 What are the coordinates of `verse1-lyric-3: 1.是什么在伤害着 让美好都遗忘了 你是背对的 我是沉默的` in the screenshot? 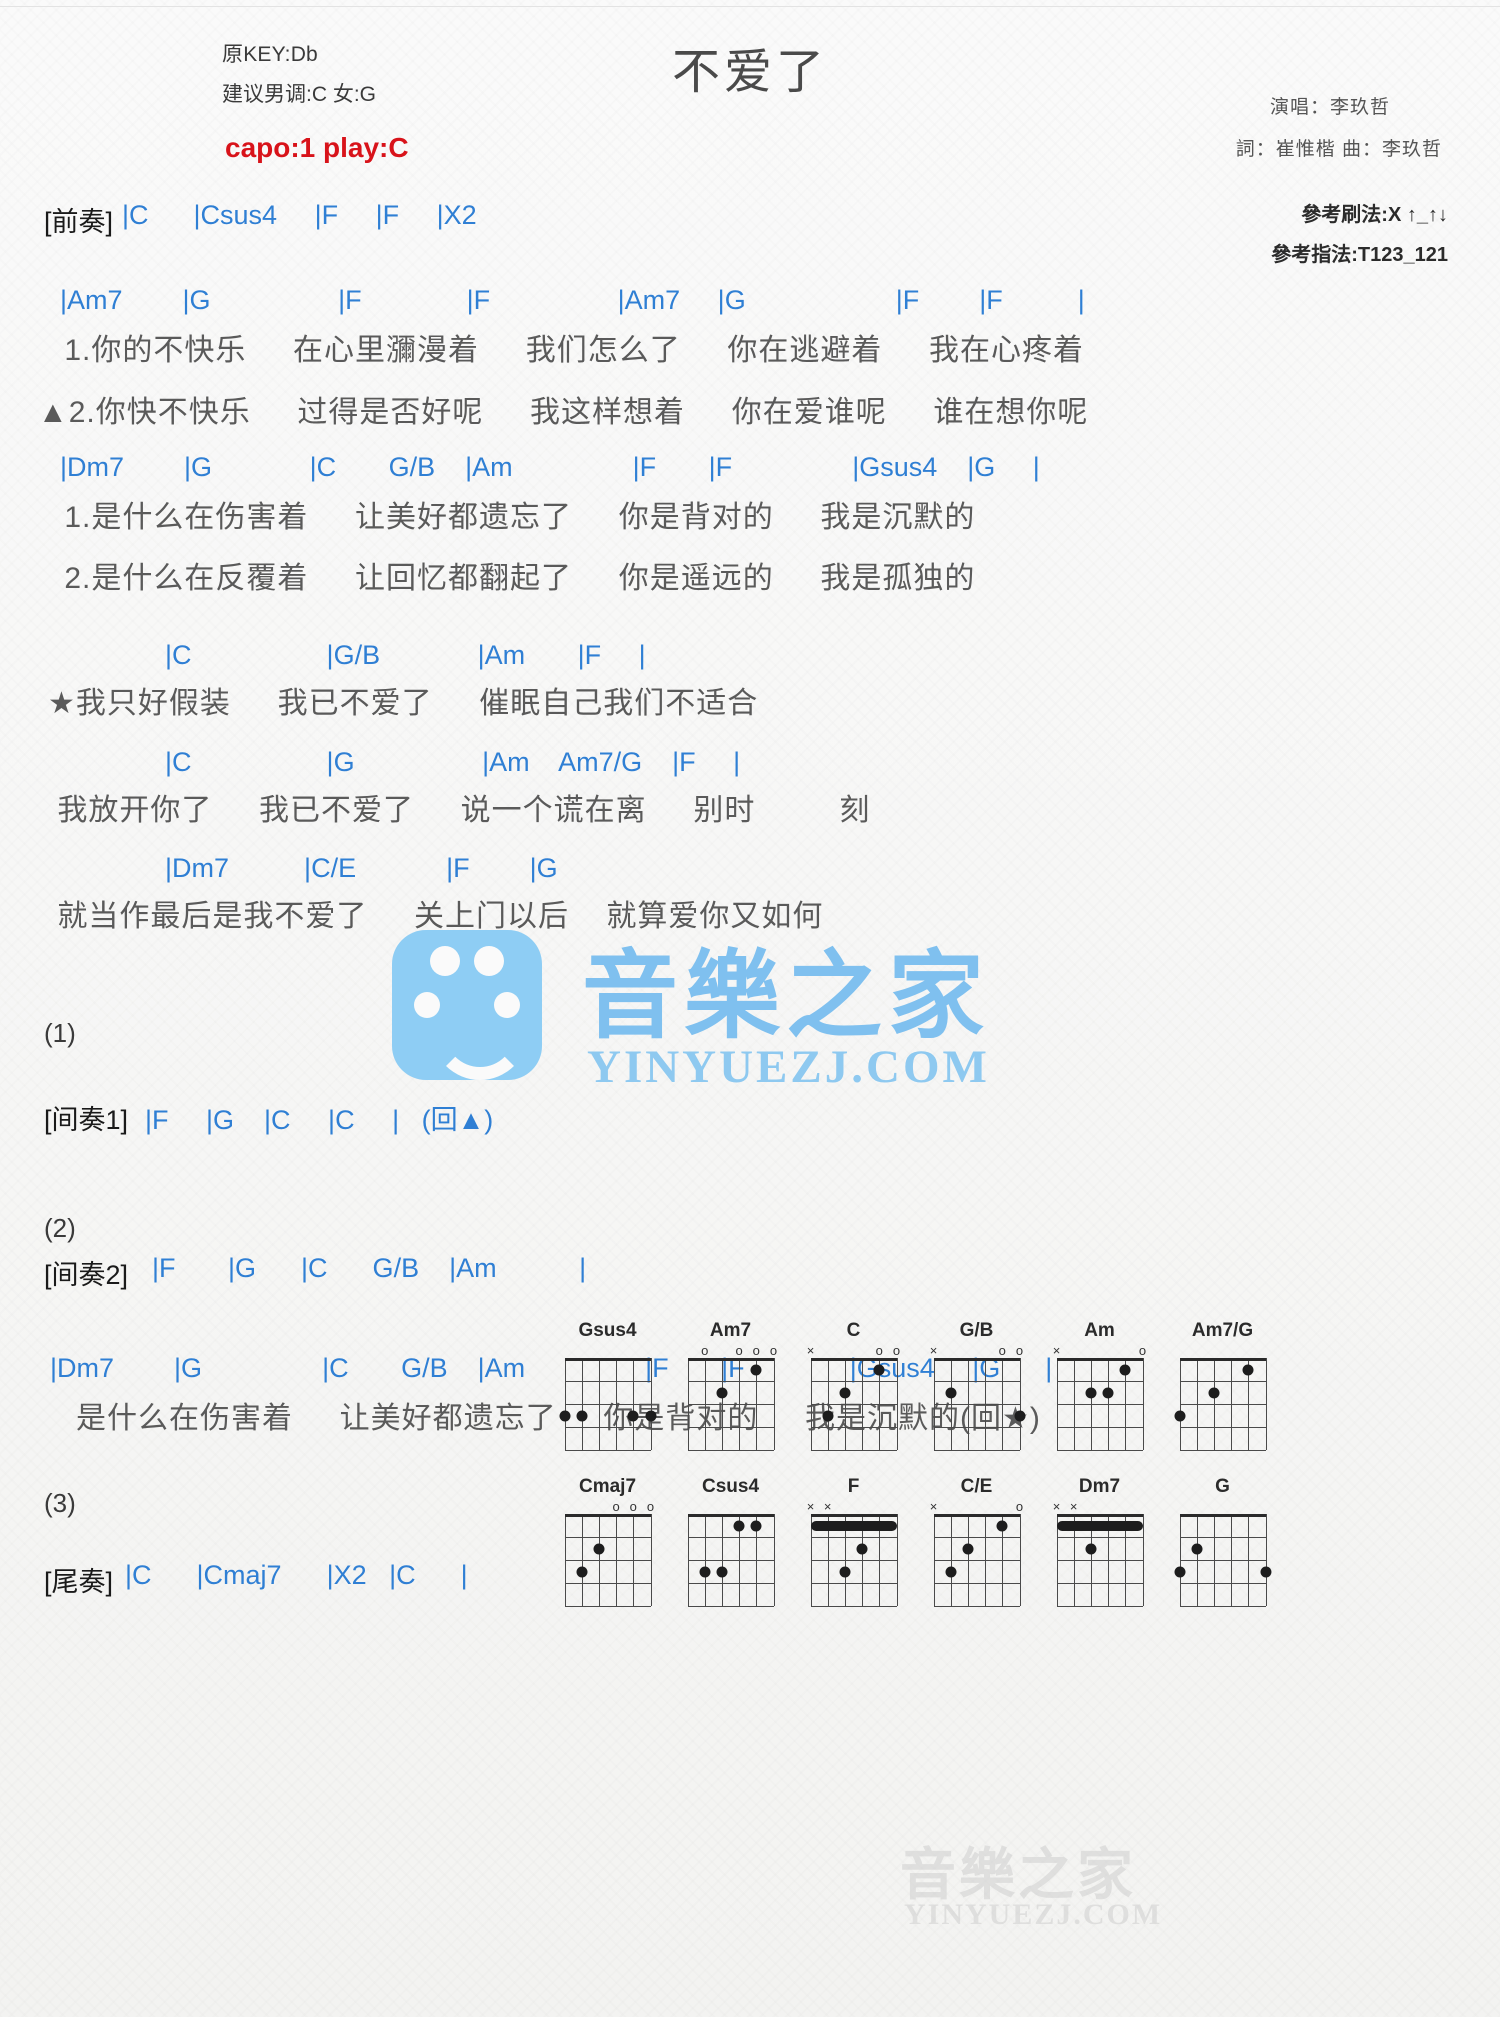 It's located at (515, 517).